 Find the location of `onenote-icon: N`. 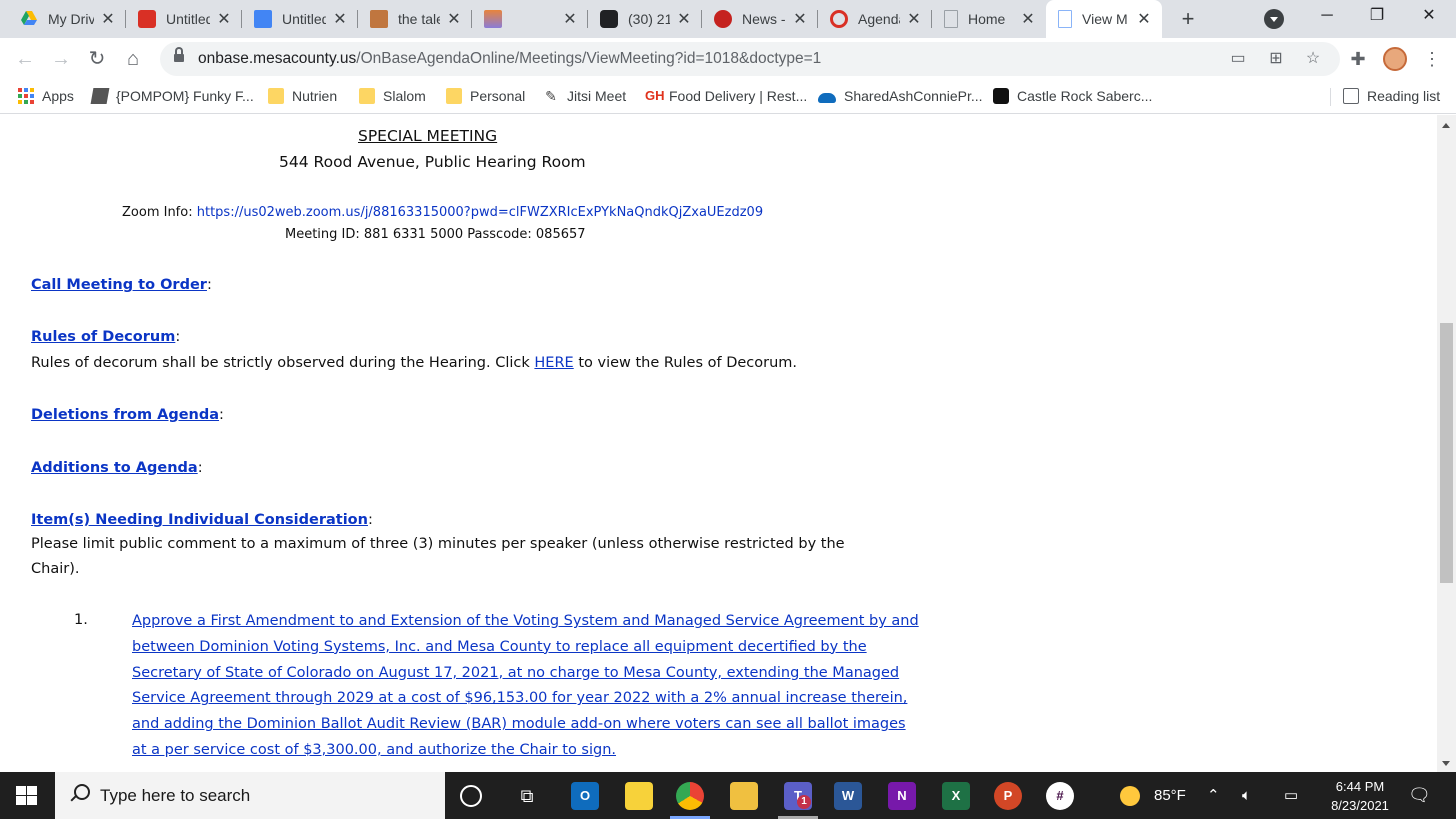

onenote-icon: N is located at coordinates (902, 796).